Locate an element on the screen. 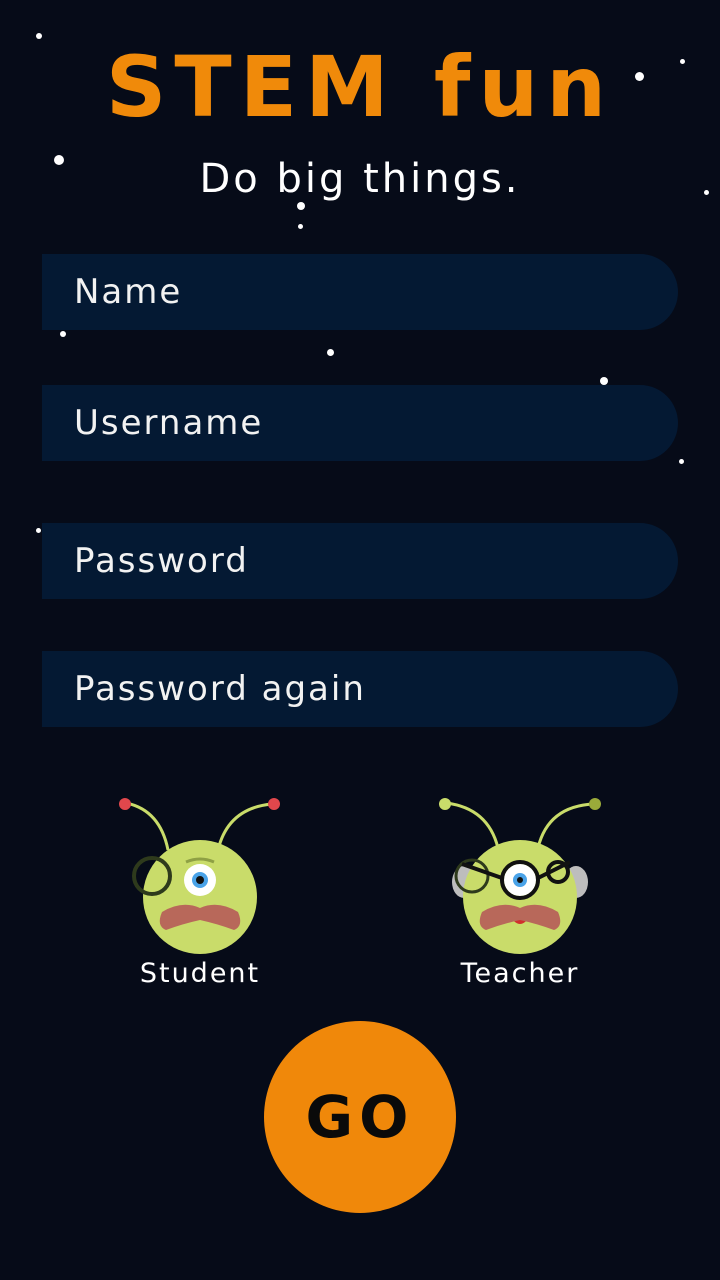 The width and height of the screenshot is (720, 1280). student-alien-icon is located at coordinates (199, 876).